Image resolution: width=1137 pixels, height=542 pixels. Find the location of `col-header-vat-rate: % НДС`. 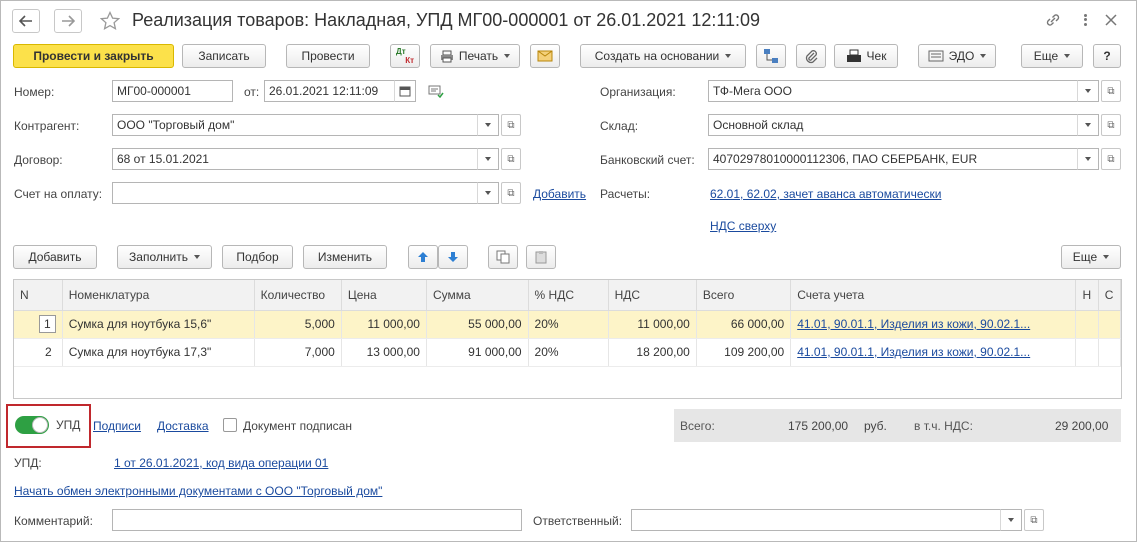

col-header-vat-rate: % НДС is located at coordinates (568, 295).